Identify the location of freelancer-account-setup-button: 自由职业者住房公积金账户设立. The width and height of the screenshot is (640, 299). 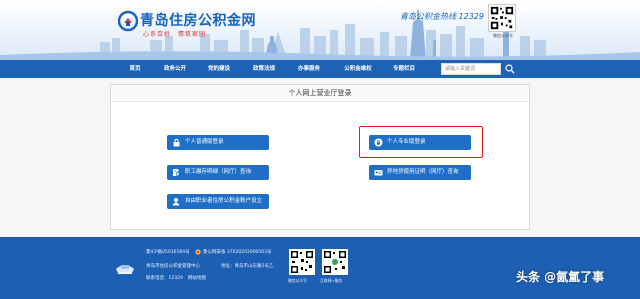
(218, 201).